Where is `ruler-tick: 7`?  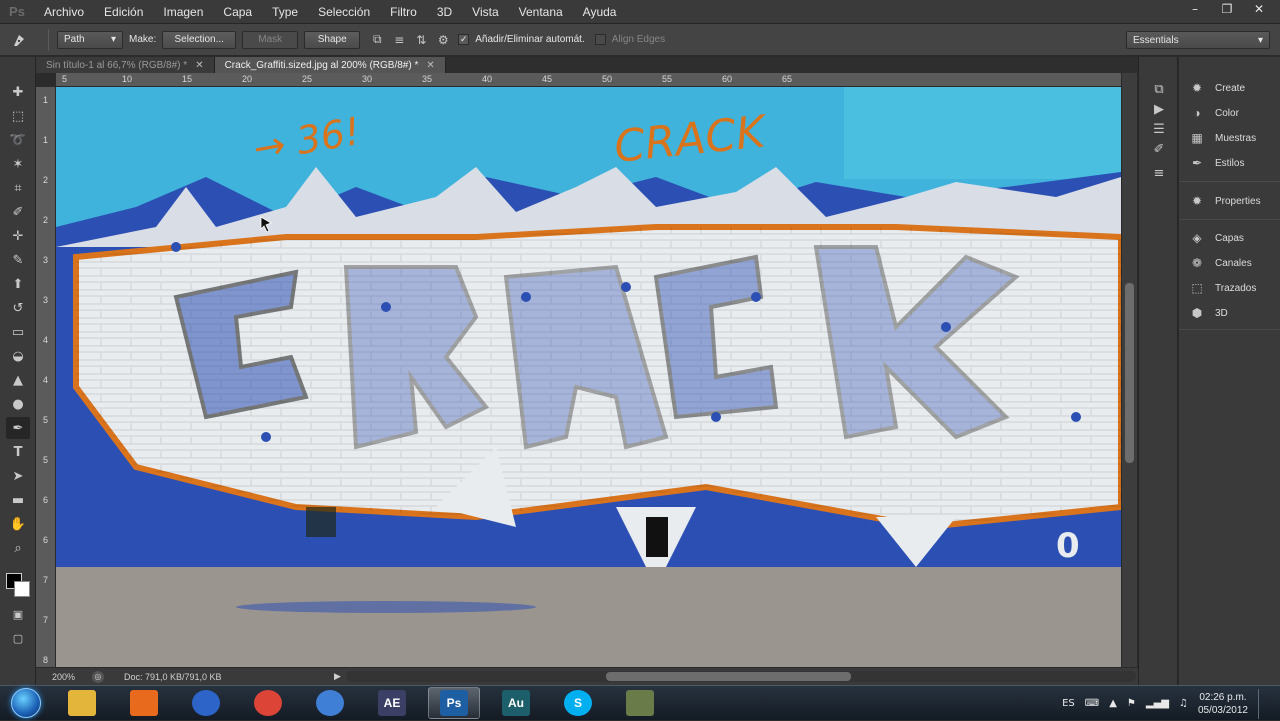 ruler-tick: 7 is located at coordinates (46, 580).